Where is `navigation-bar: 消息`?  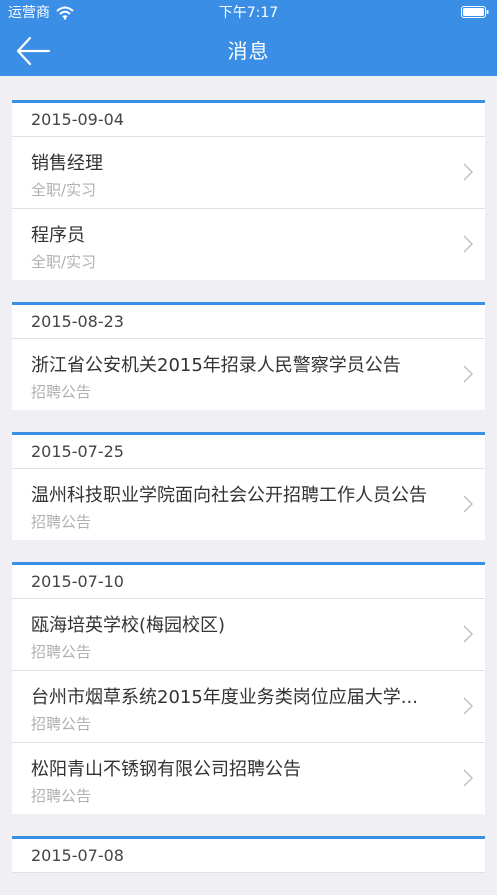
navigation-bar: 消息 is located at coordinates (248, 51).